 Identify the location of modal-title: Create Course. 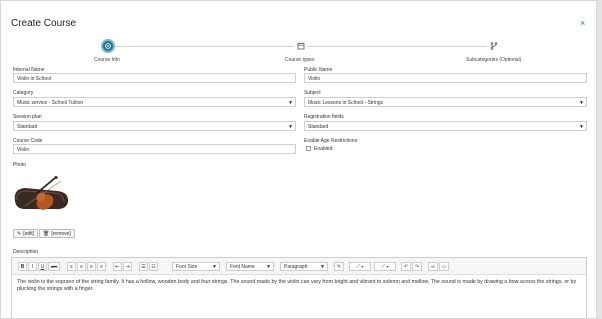
(44, 23).